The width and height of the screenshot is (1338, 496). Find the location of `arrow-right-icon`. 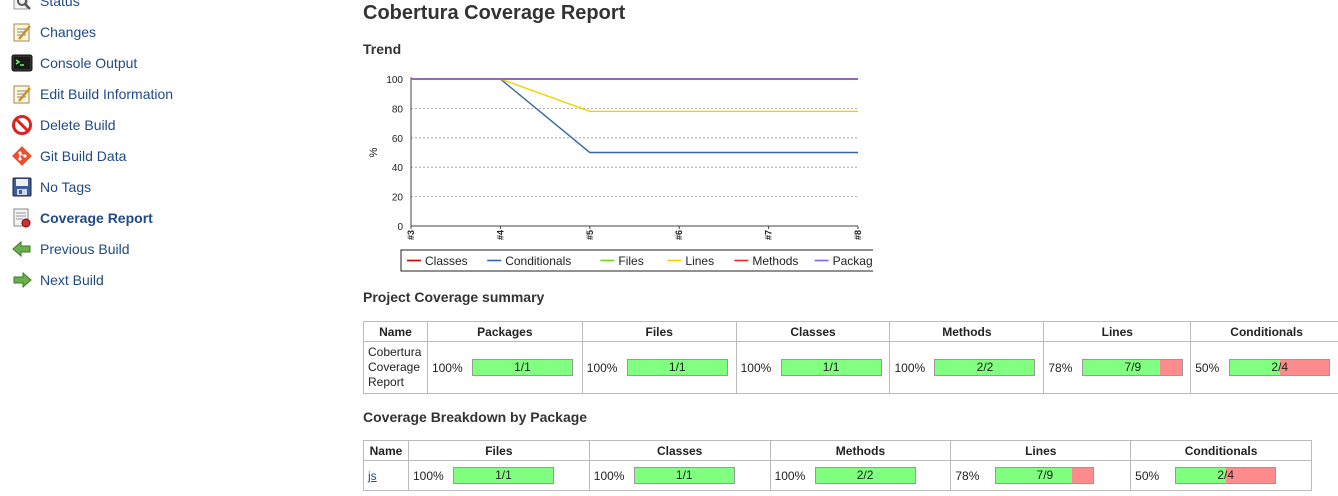

arrow-right-icon is located at coordinates (22, 280).